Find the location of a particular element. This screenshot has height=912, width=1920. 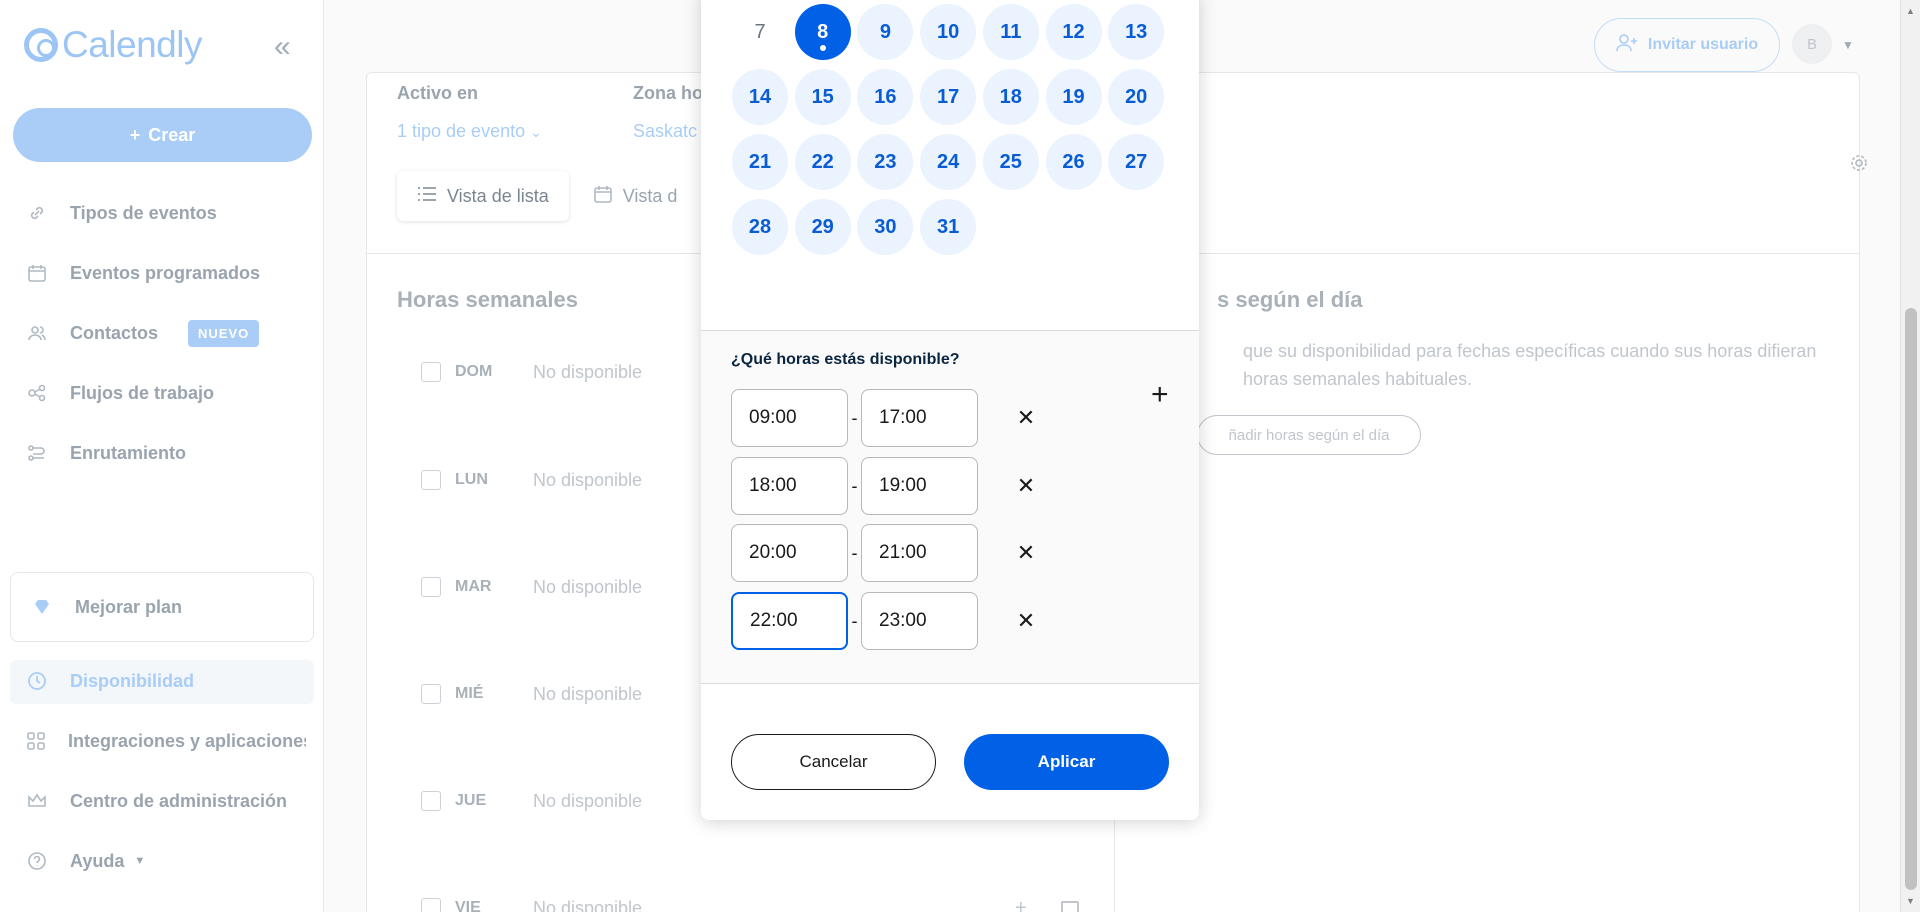

scrollbar-thumb is located at coordinates (1911, 599).